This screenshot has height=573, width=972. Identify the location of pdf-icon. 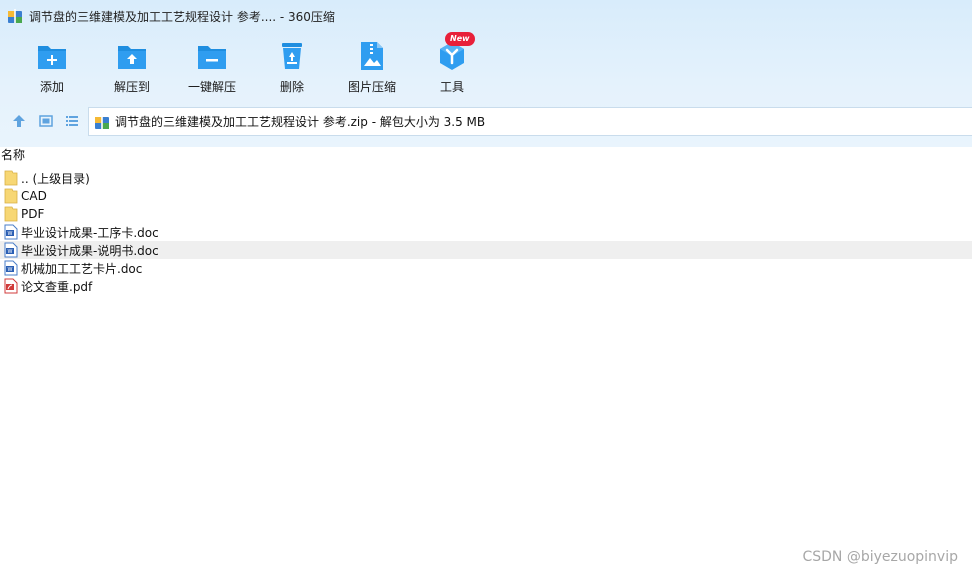
(11, 286).